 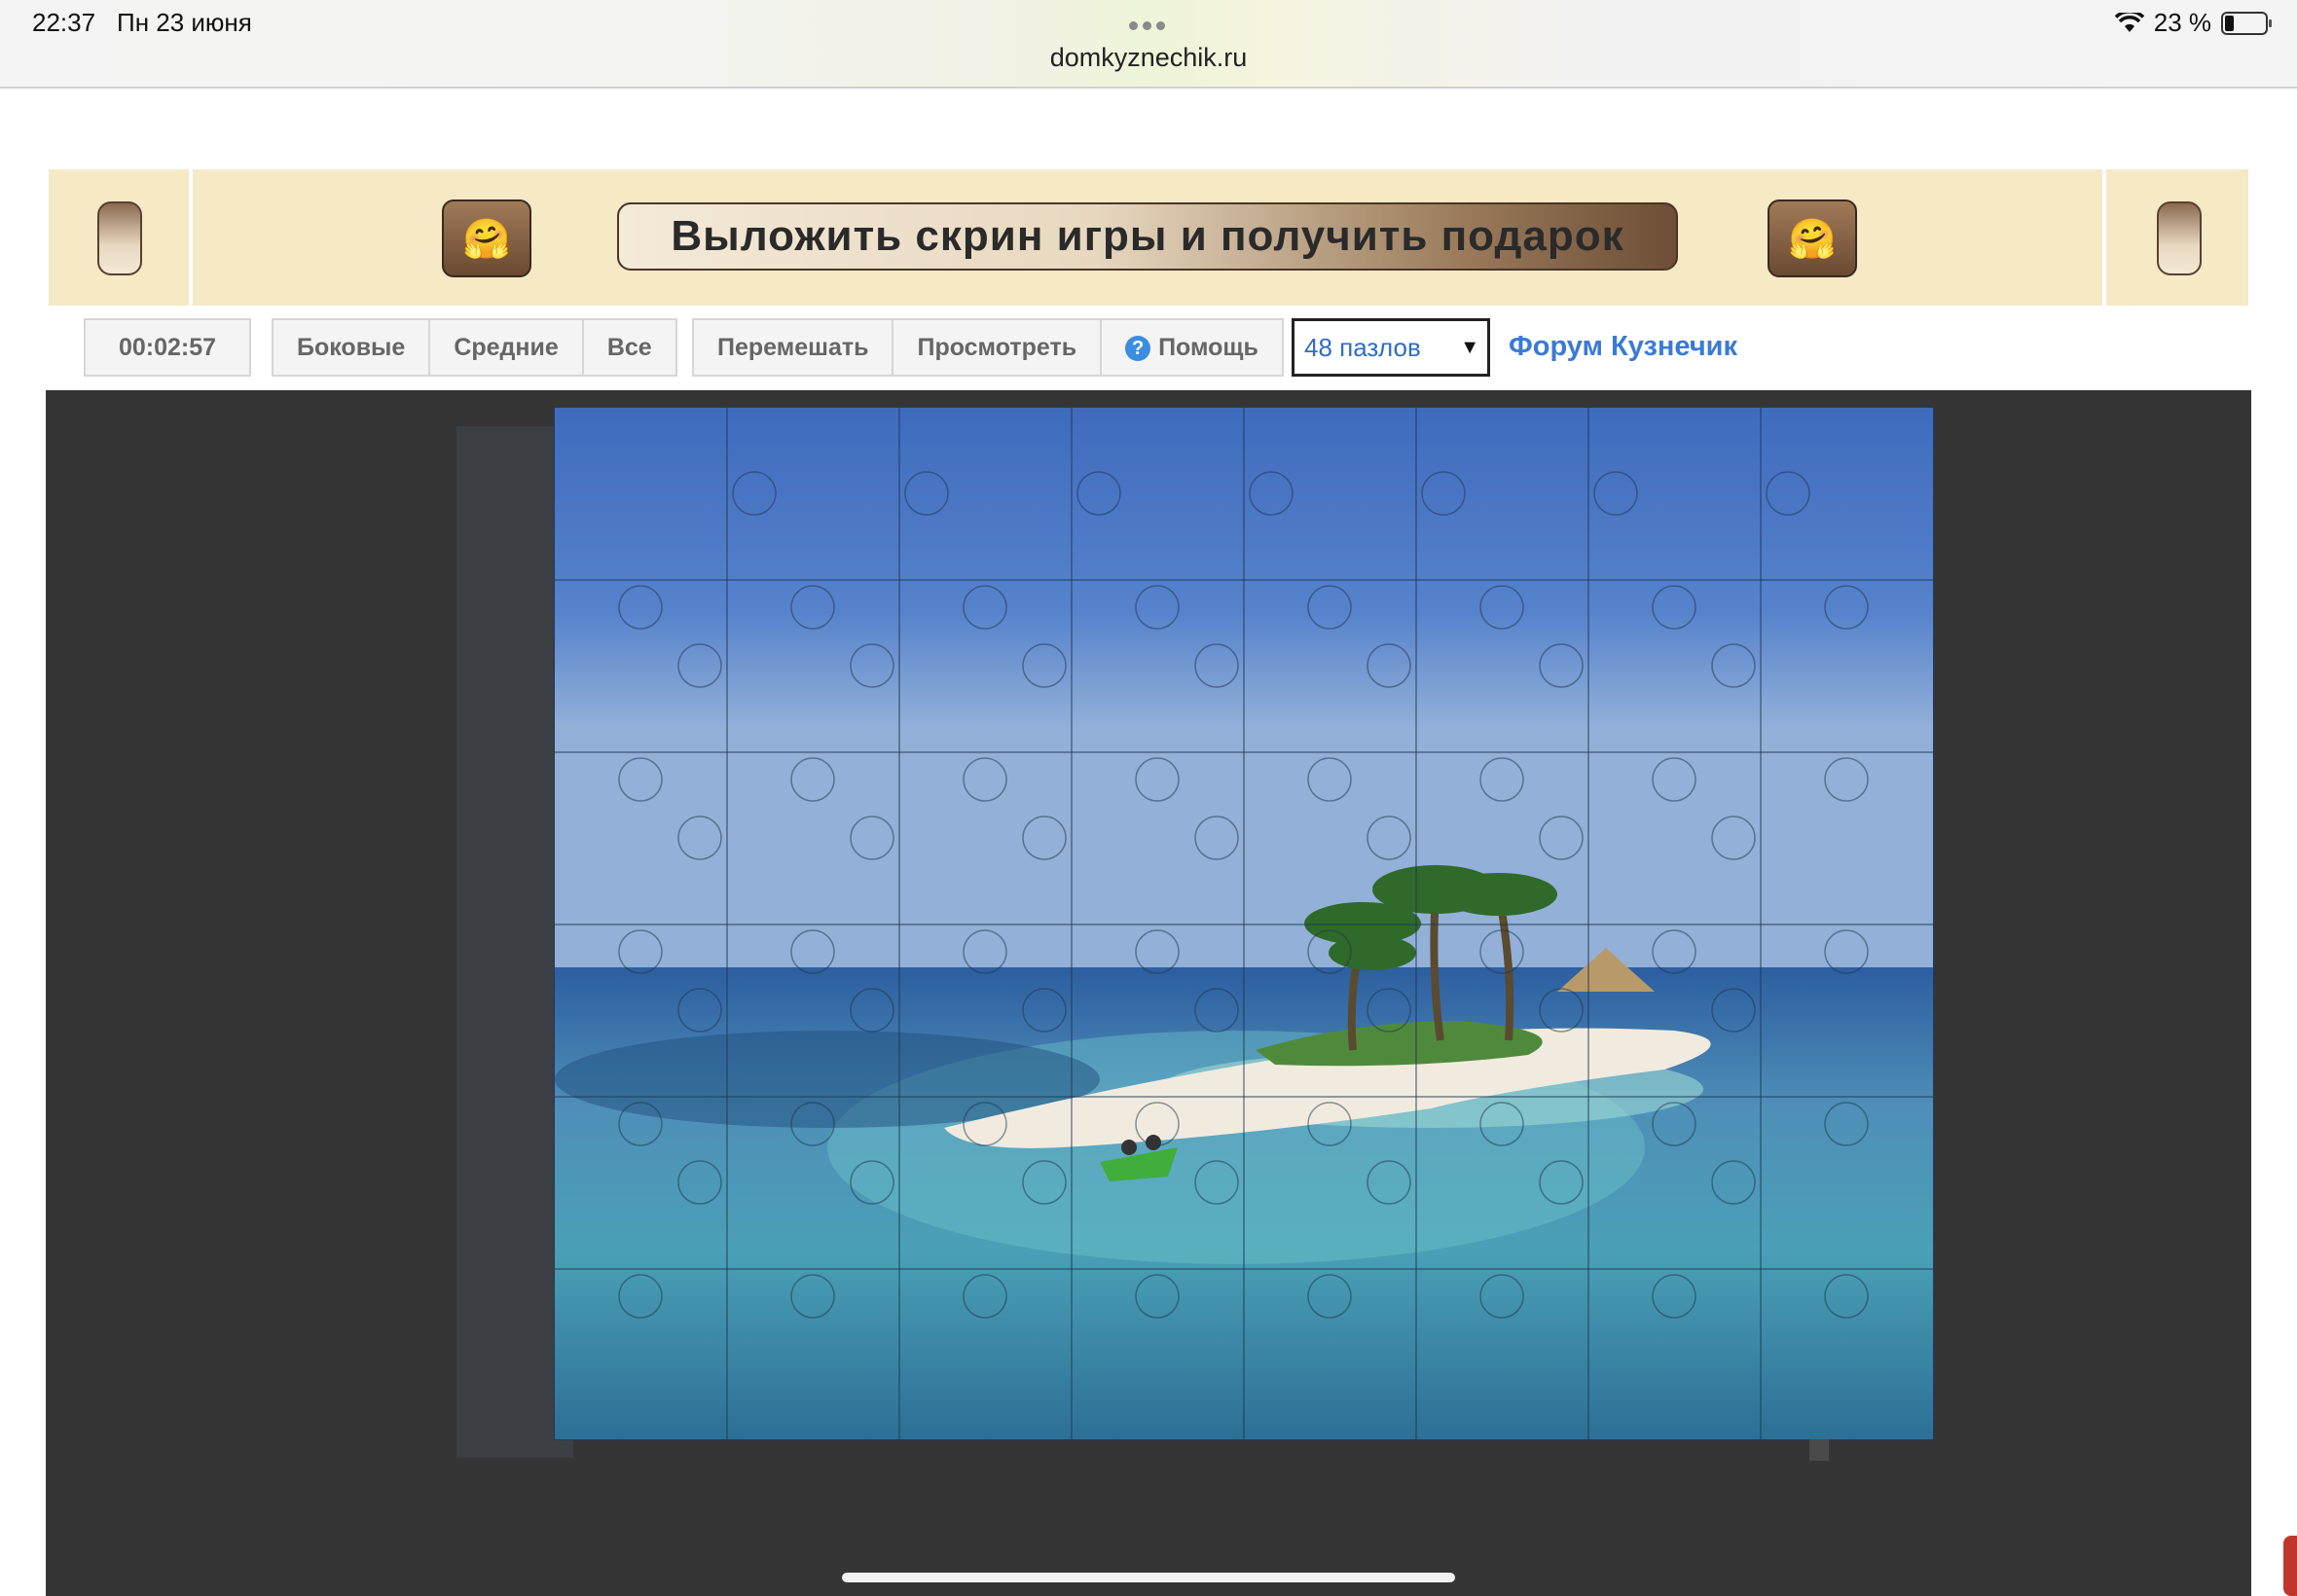 What do you see at coordinates (64, 22) in the screenshot?
I see `status-time: 22:37` at bounding box center [64, 22].